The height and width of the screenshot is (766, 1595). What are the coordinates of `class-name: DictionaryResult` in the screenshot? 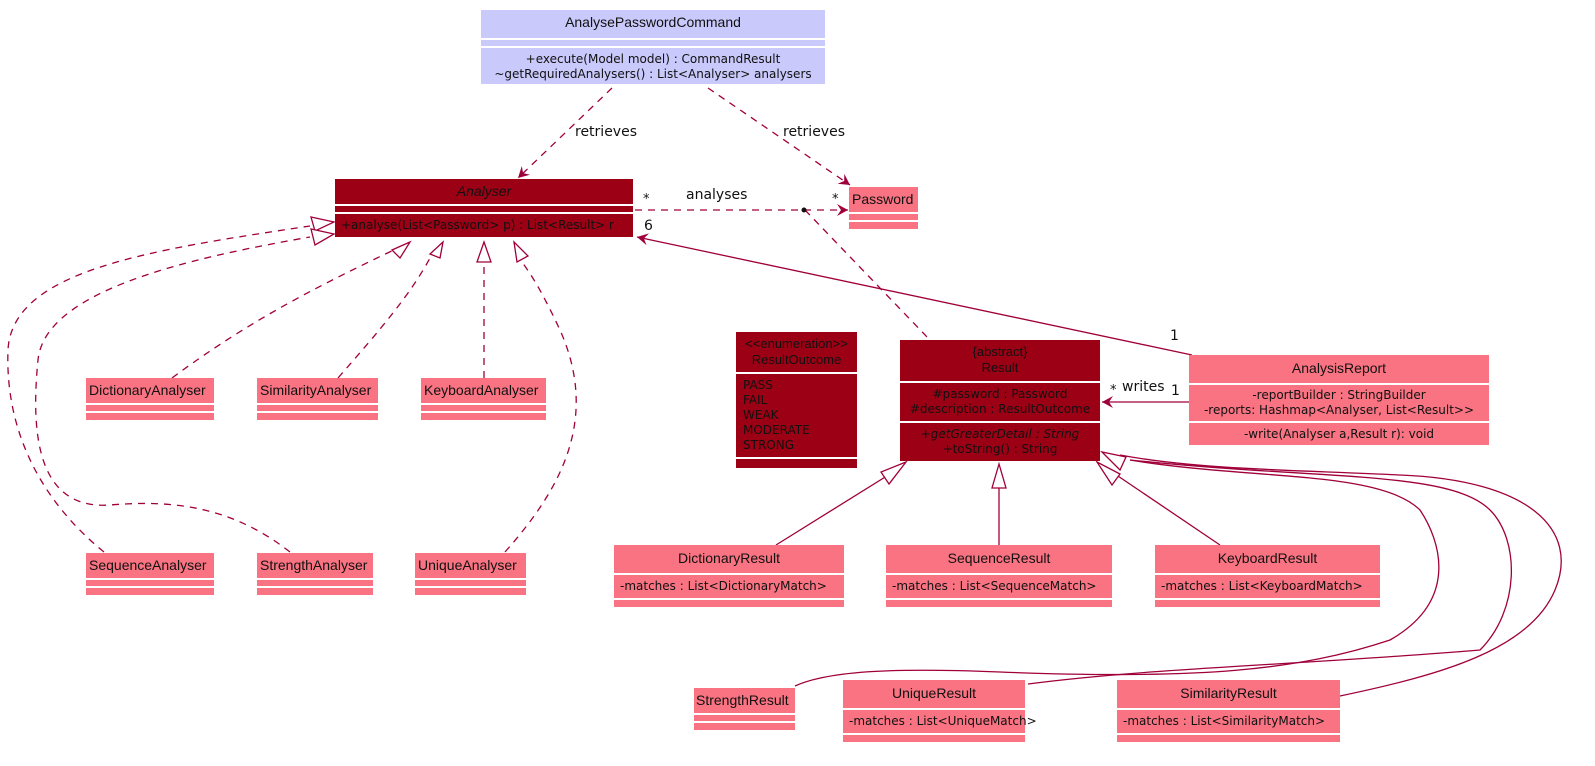 It's located at (729, 560).